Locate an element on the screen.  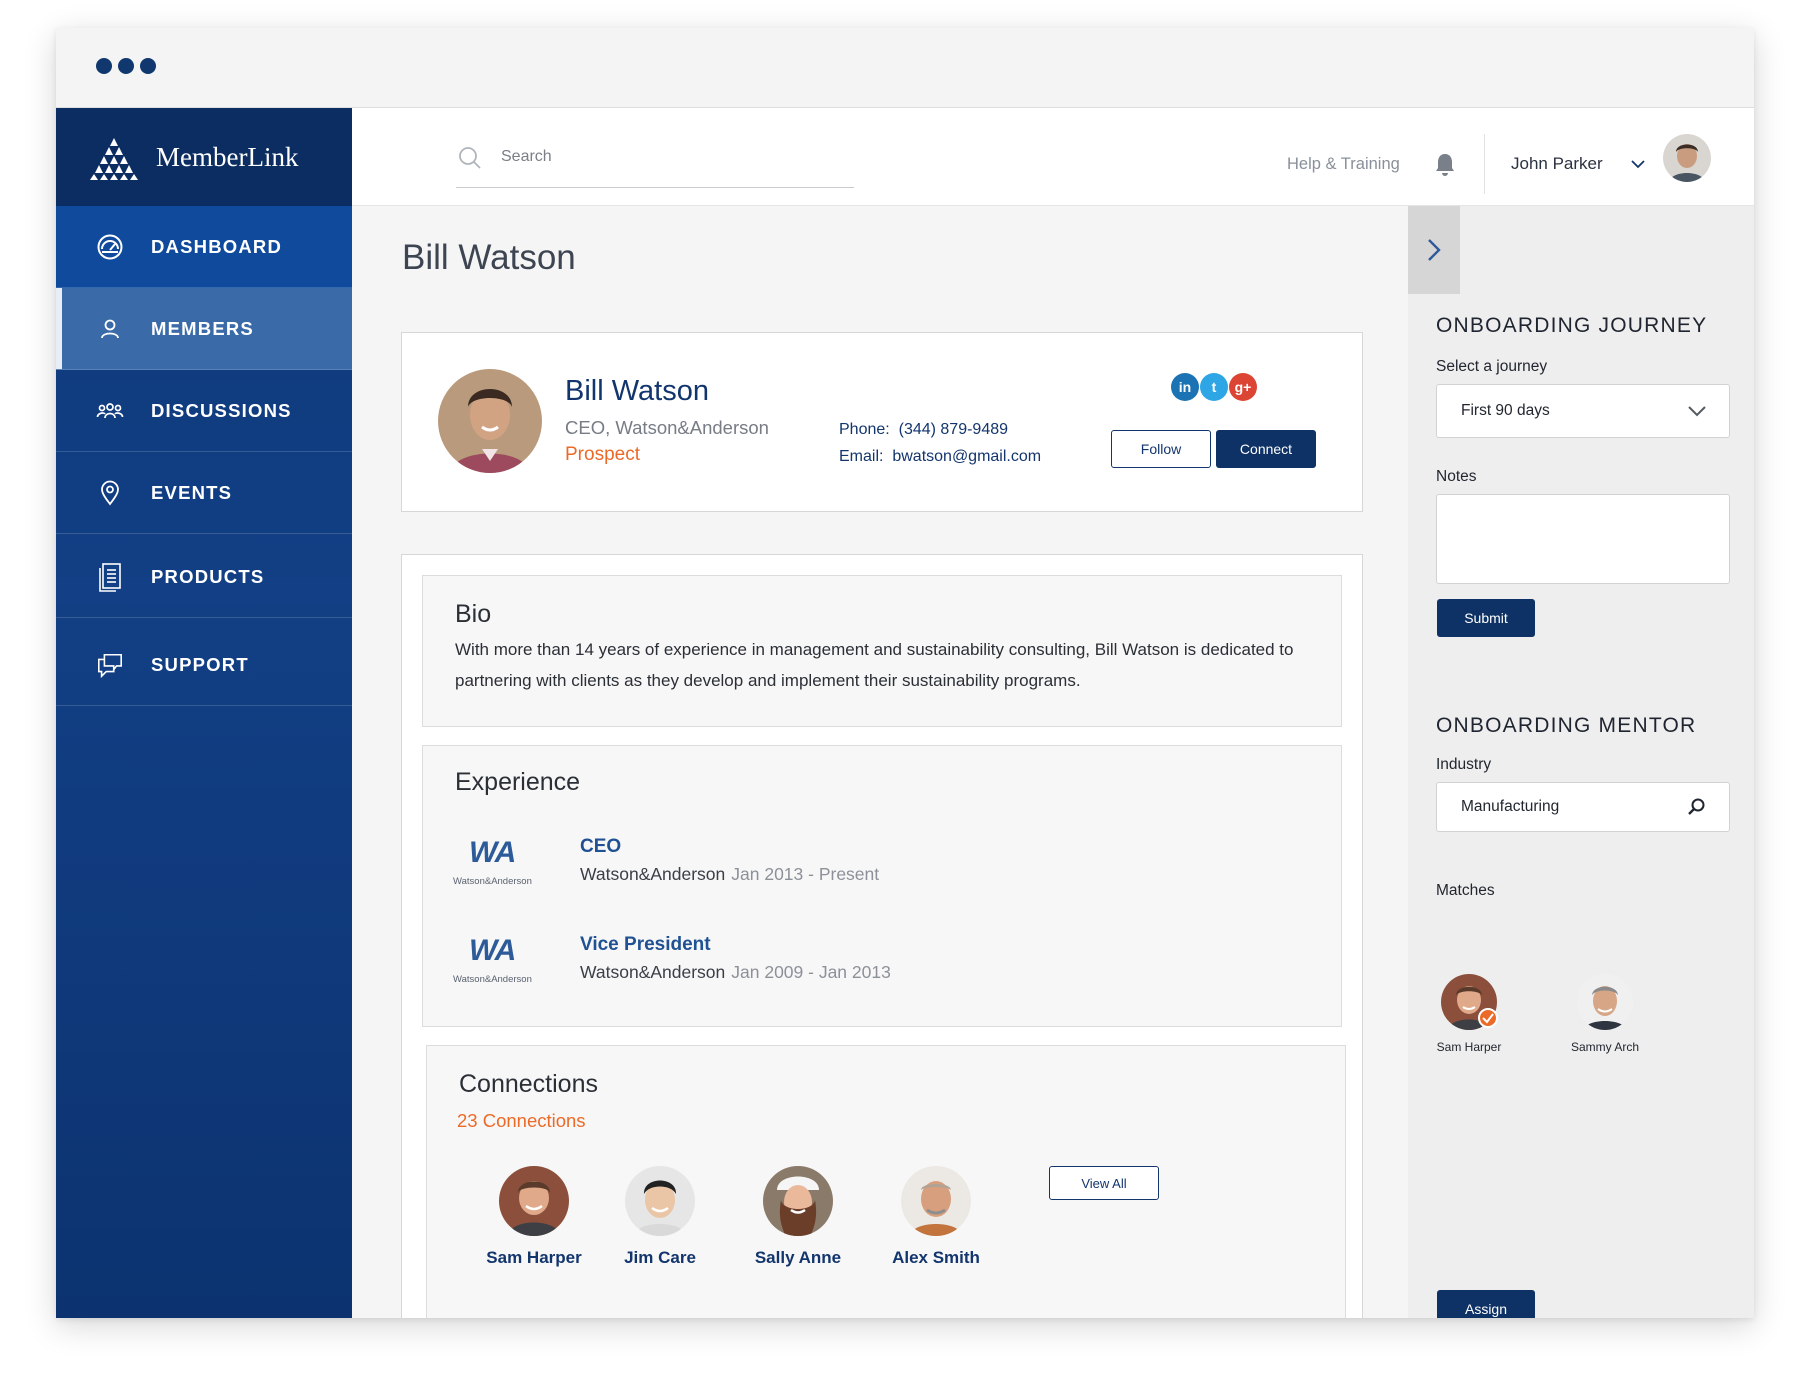
nav-item-events: EVENTS is located at coordinates (204, 493).